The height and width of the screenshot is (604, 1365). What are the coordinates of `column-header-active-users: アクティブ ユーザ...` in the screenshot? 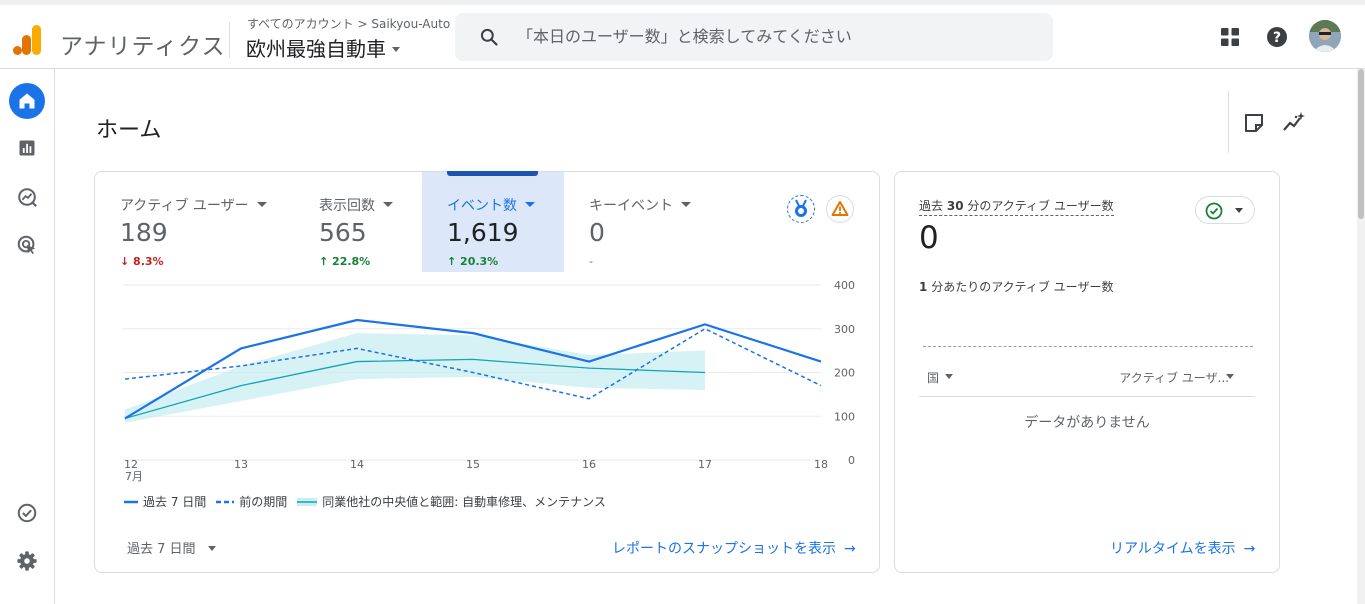 It's located at (1174, 377).